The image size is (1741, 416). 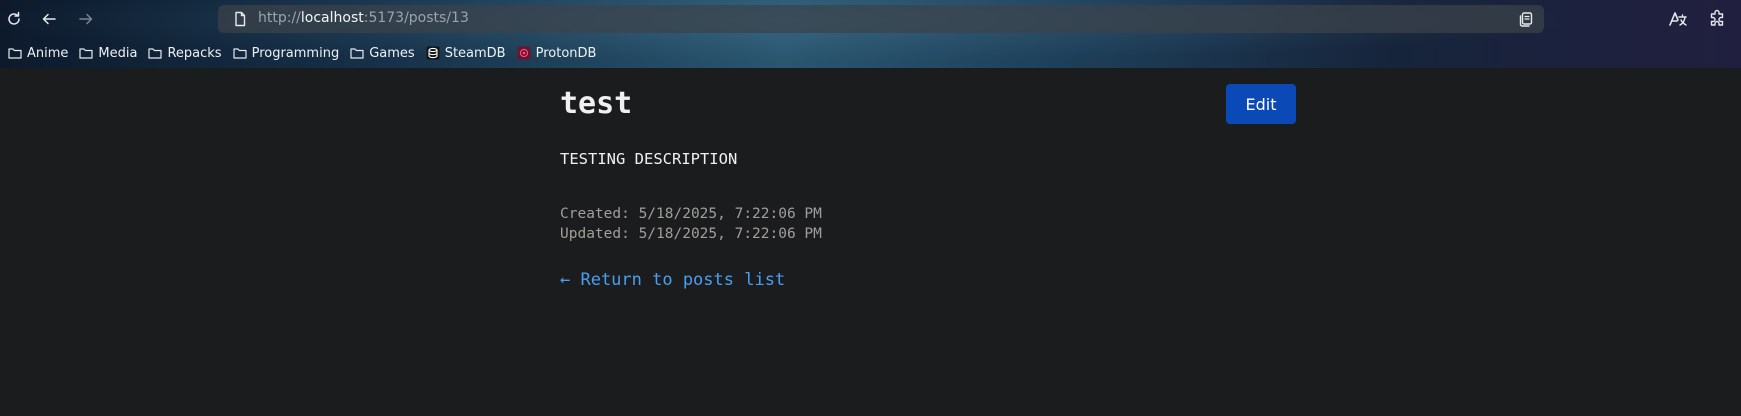 I want to click on protondb-icon, so click(x=524, y=53).